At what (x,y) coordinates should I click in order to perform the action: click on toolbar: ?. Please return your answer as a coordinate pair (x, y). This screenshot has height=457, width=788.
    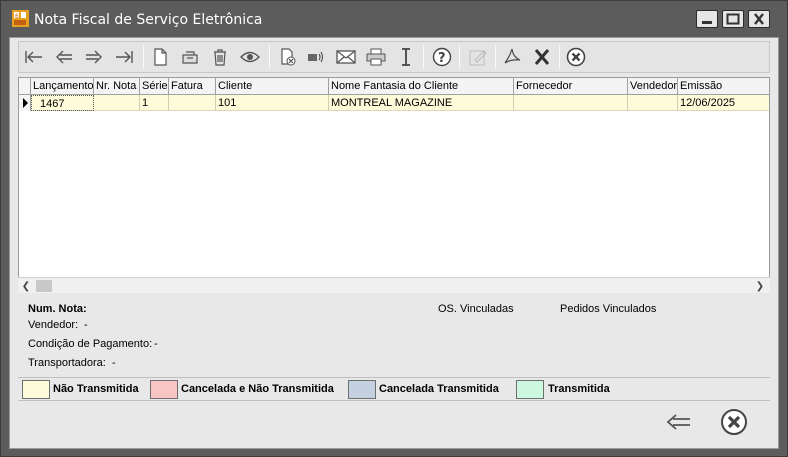
    Looking at the image, I should click on (394, 57).